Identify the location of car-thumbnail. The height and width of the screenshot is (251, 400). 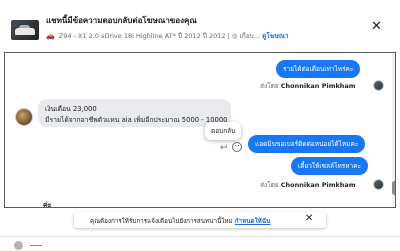
(25, 30).